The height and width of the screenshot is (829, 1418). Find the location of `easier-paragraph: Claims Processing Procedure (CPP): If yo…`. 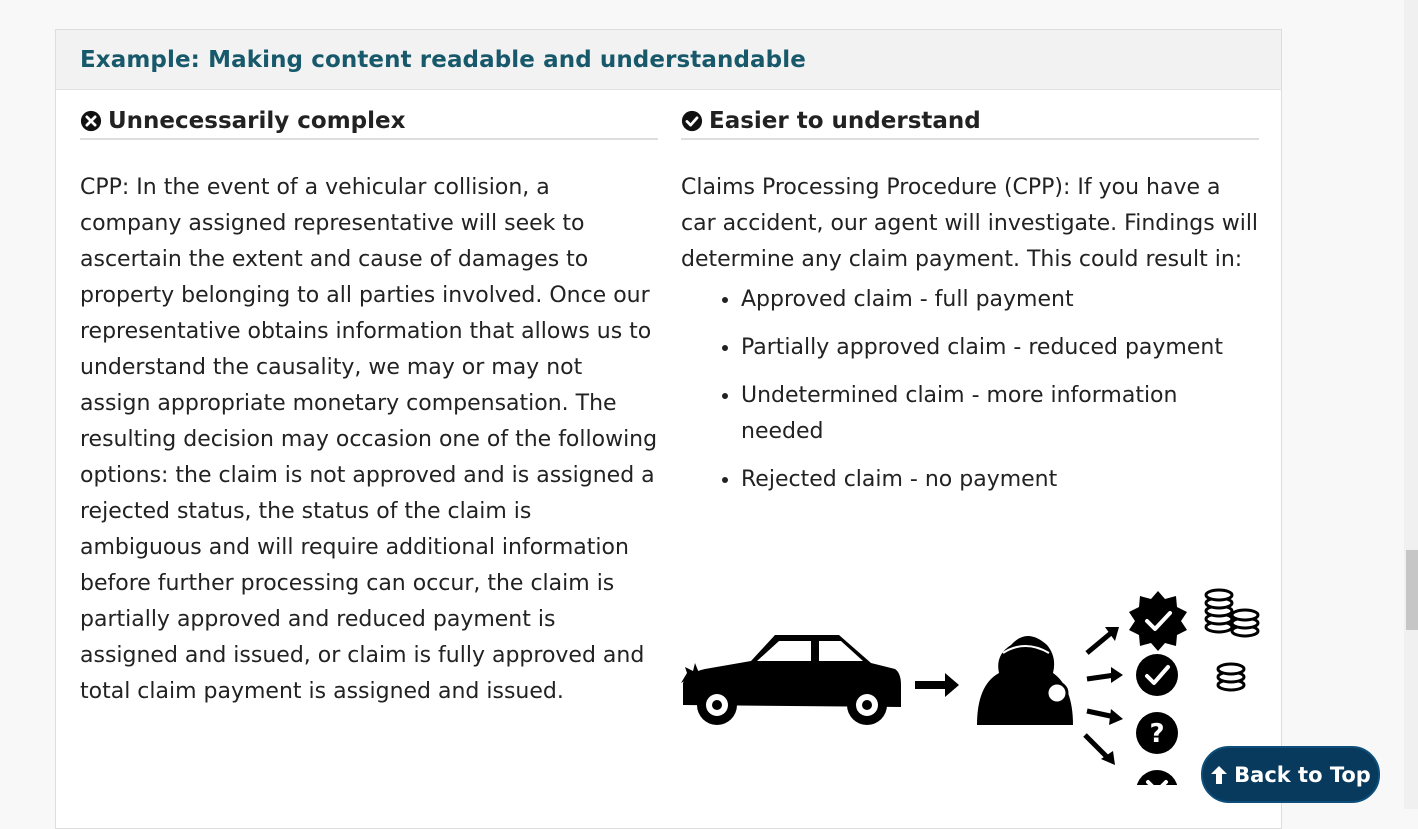

easier-paragraph: Claims Processing Procedure (CPP): If yo… is located at coordinates (970, 223).